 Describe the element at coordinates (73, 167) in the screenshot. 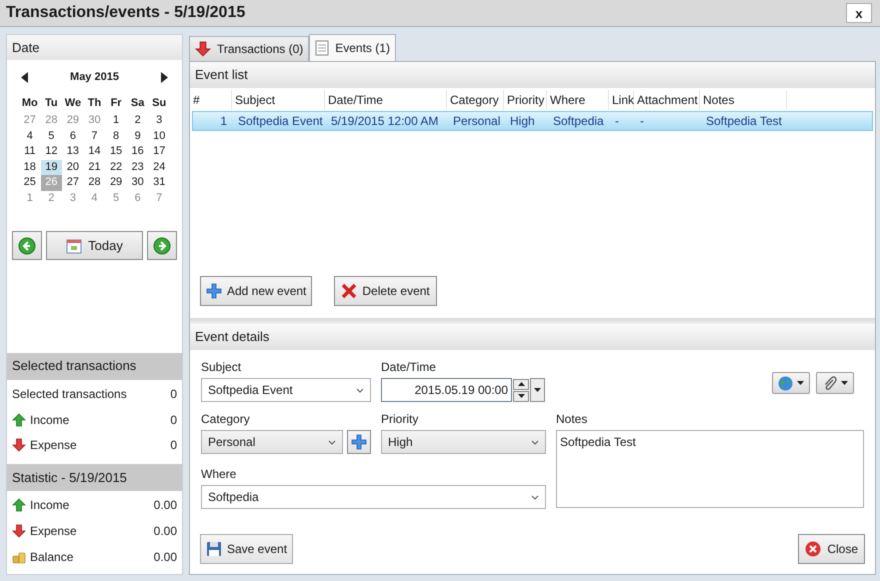

I see `calendar-day: 20` at that location.